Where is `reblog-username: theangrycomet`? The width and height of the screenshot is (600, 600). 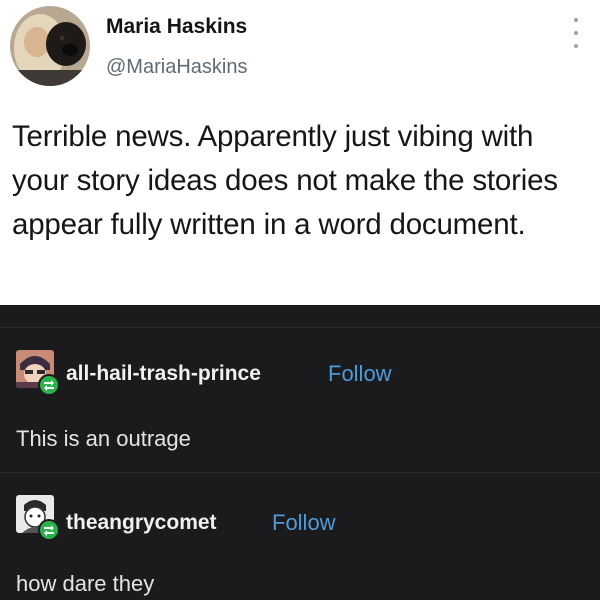 reblog-username: theangrycomet is located at coordinates (141, 523).